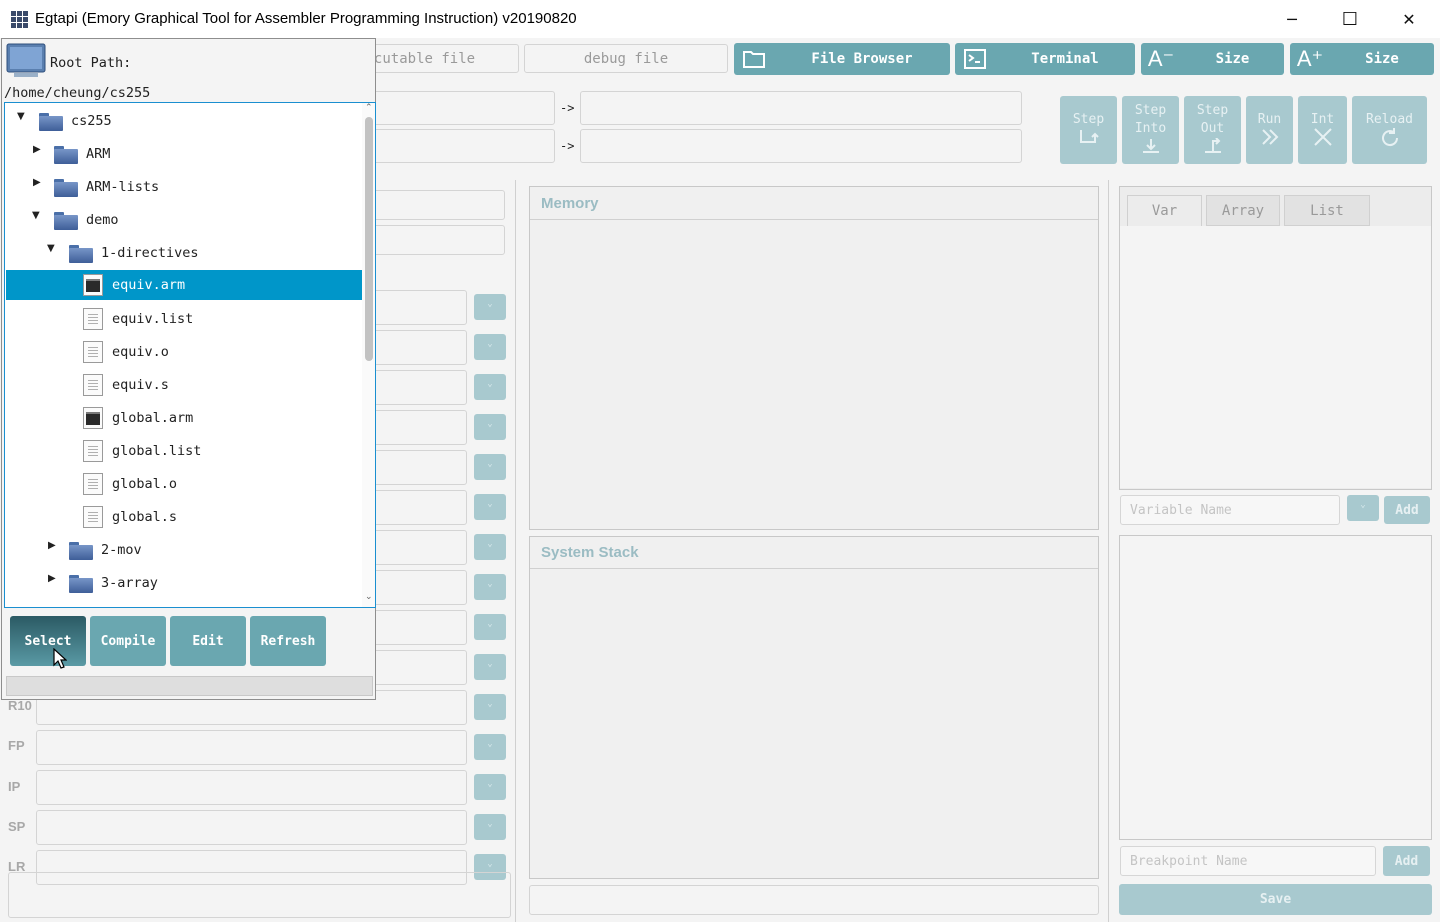  What do you see at coordinates (259, 895) in the screenshot?
I see `cpsr-field` at bounding box center [259, 895].